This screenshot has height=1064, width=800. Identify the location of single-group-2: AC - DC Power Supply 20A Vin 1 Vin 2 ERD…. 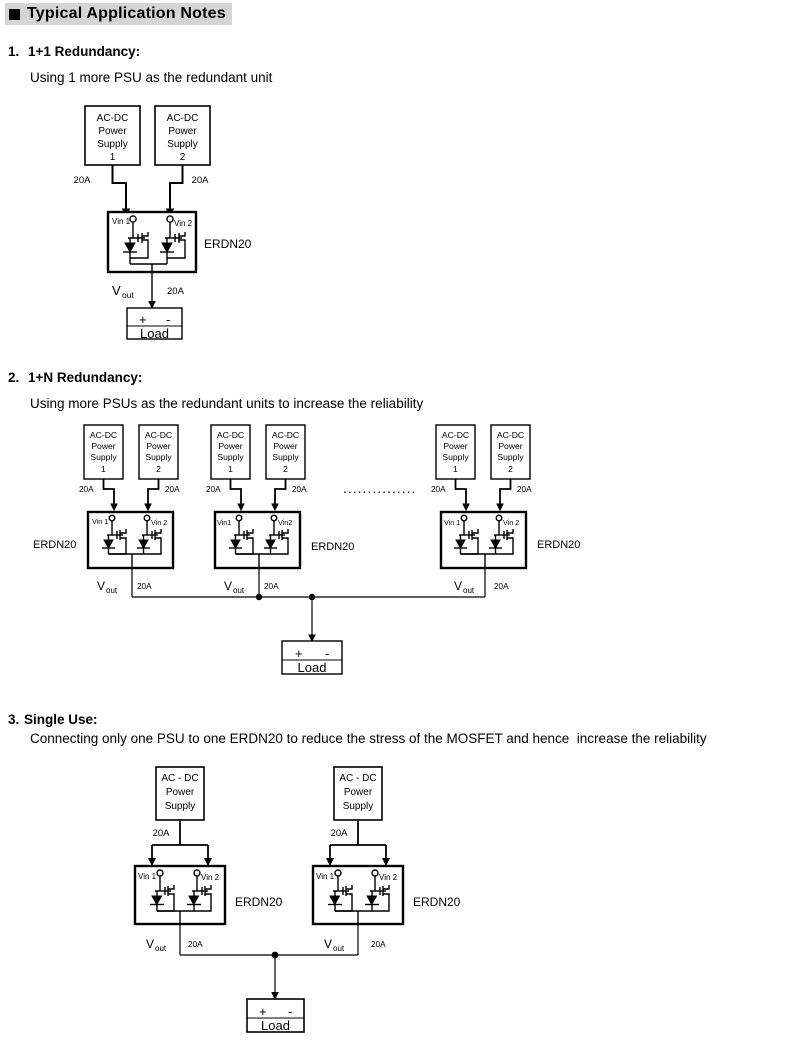
(386, 860).